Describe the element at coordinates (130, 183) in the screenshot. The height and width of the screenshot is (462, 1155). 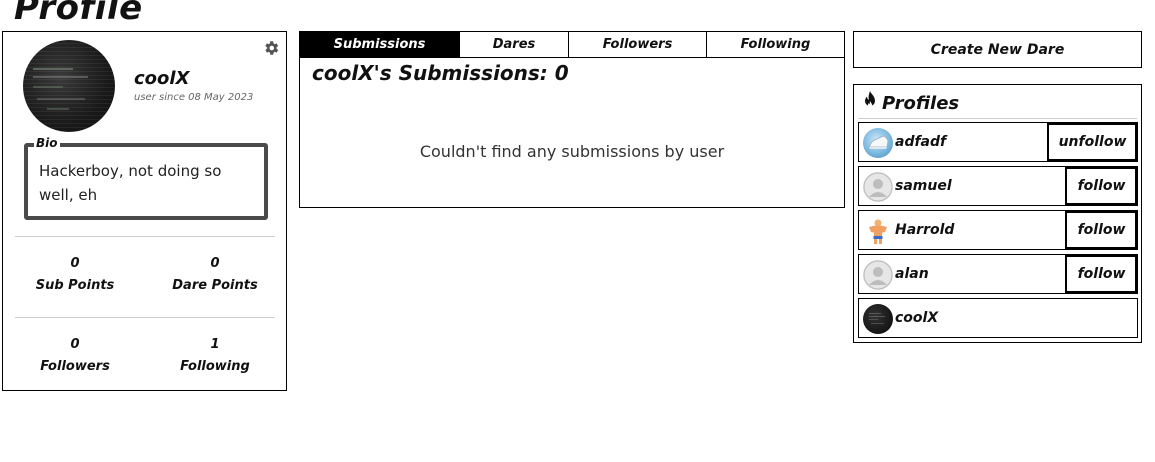
I see `bio-text: Hackerboy, not doing so well, eh` at that location.